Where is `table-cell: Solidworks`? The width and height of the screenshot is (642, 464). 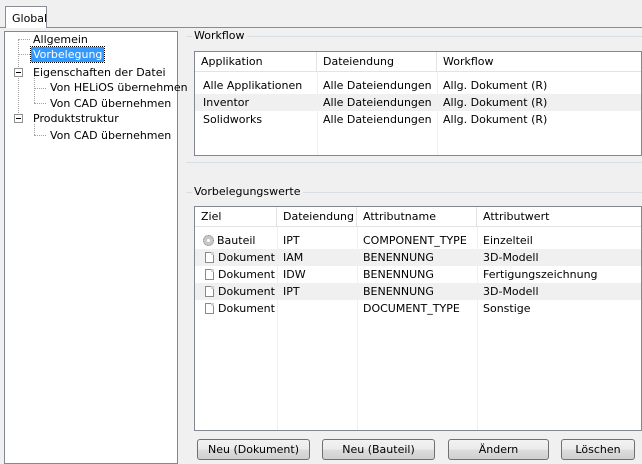 table-cell: Solidworks is located at coordinates (233, 119).